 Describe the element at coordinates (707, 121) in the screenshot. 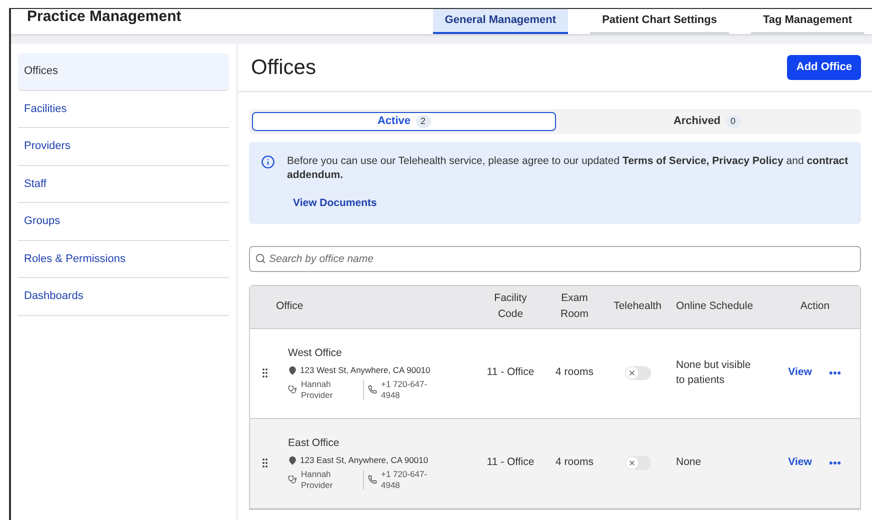

I see `status-tab: Archived 0` at that location.